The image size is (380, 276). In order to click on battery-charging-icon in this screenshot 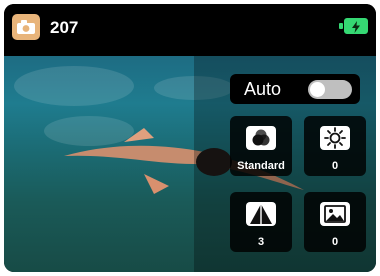, I will do `click(356, 26)`.